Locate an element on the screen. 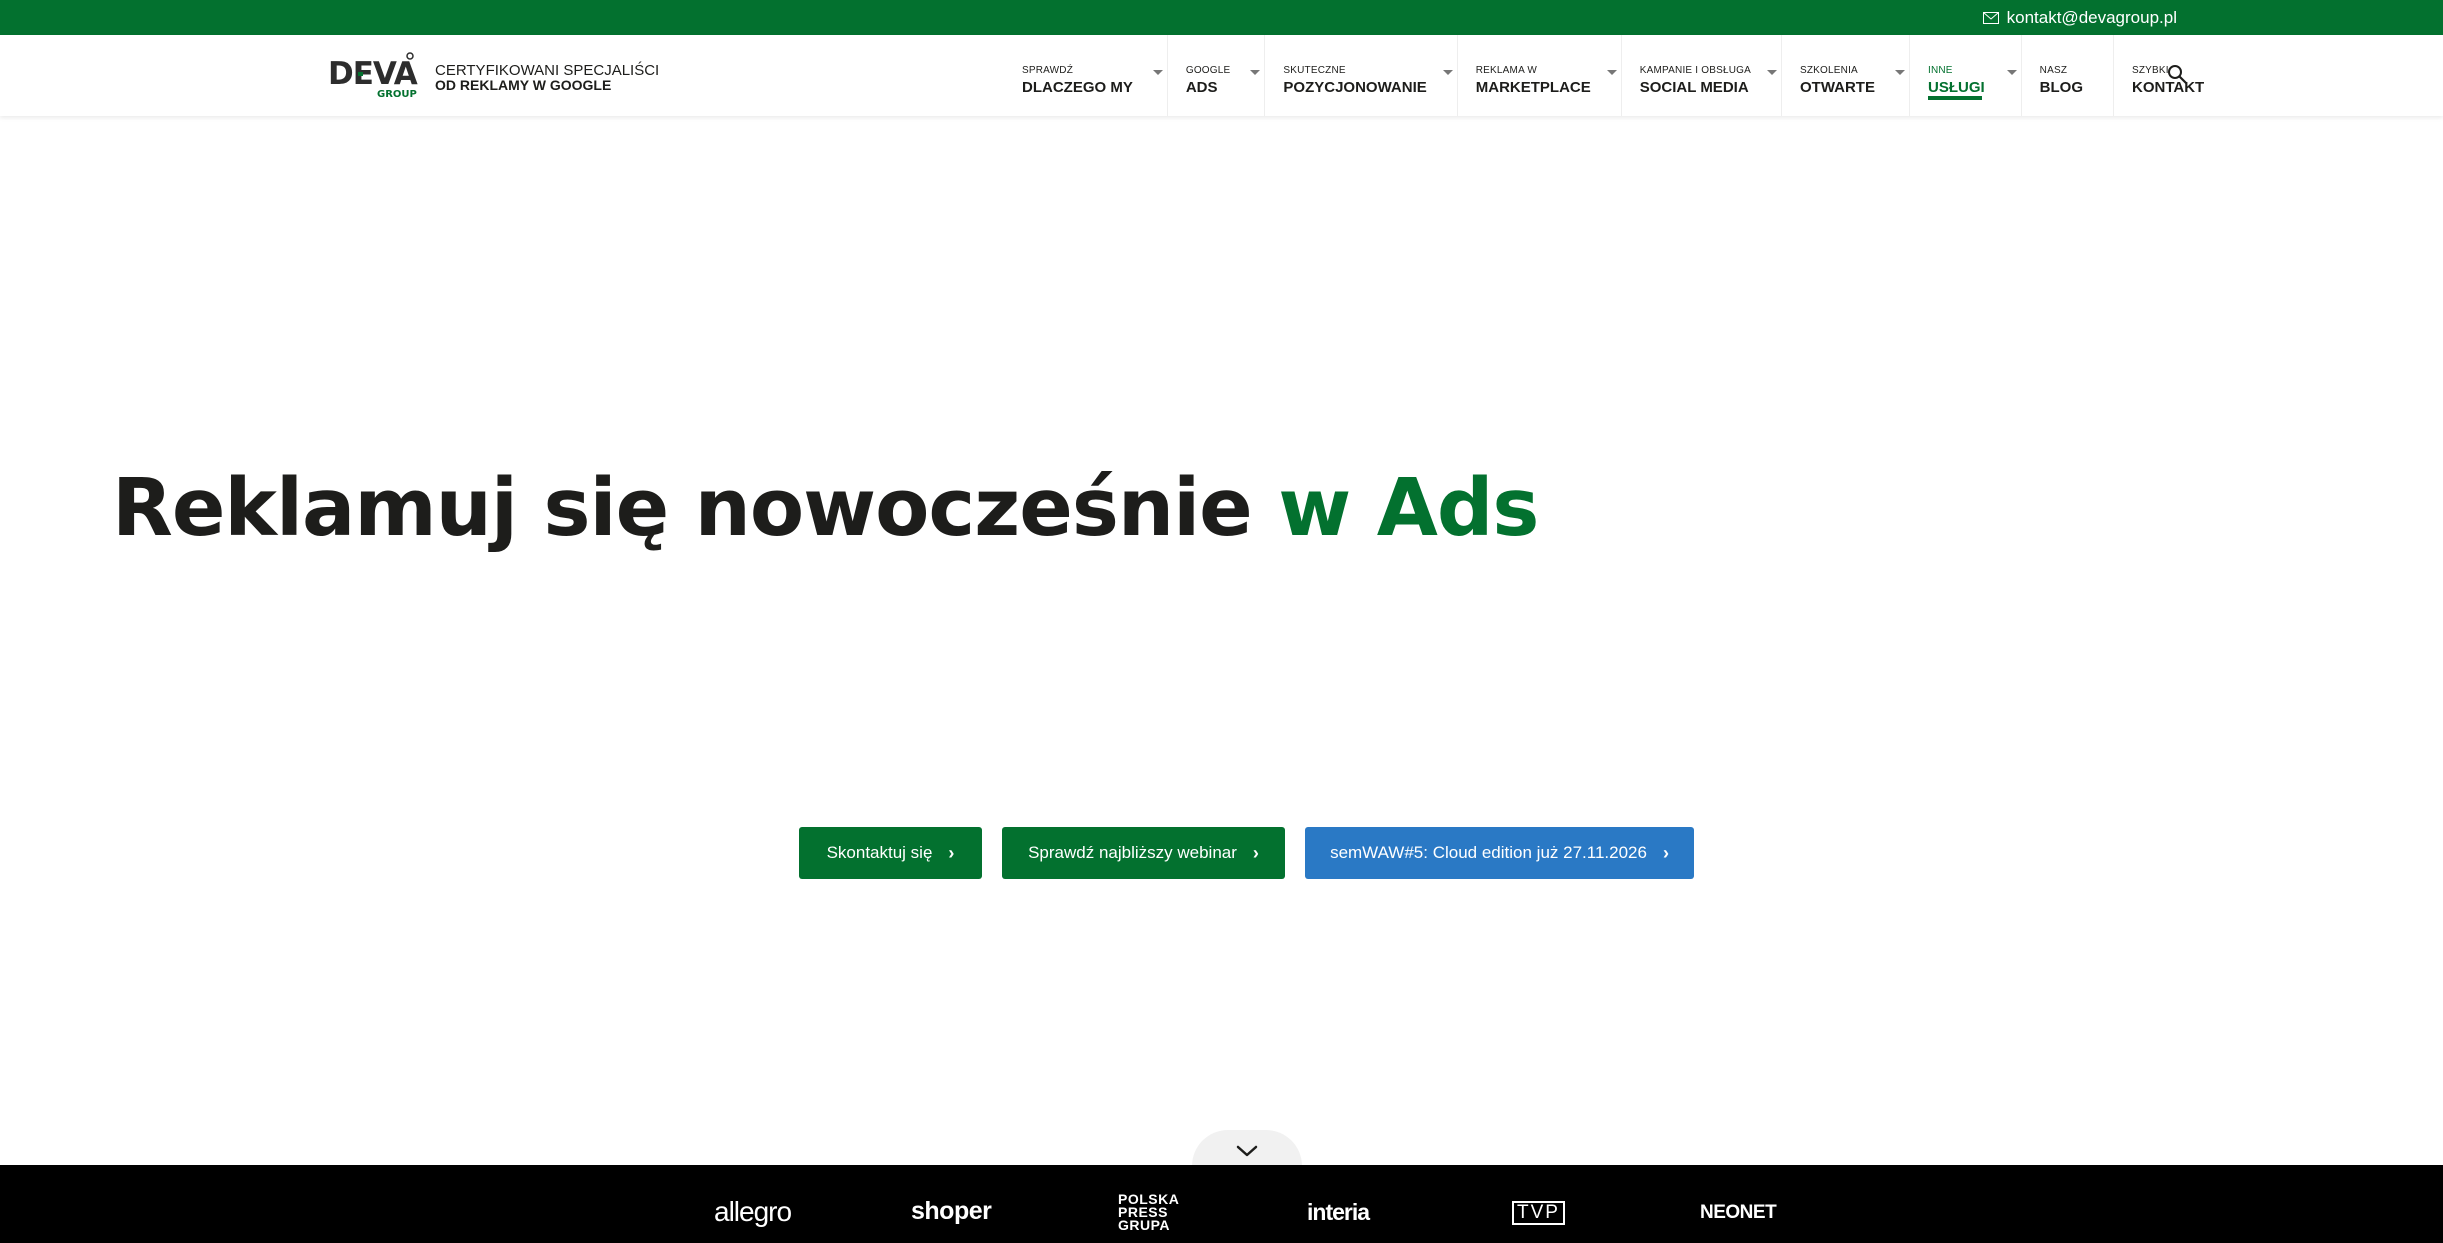 This screenshot has height=1243, width=2443. hero-title: Reklamuj się nowocześnie w Ads is located at coordinates (825, 508).